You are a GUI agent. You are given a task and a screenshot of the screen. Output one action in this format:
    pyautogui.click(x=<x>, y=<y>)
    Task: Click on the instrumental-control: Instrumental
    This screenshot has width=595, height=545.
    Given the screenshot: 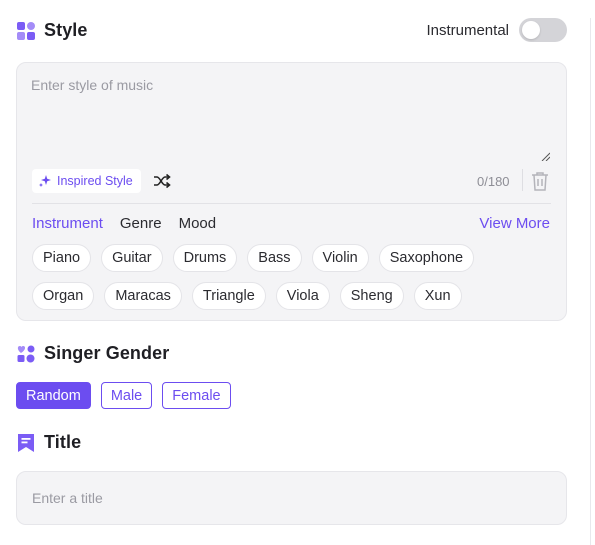 What is the action you would take?
    pyautogui.click(x=496, y=30)
    